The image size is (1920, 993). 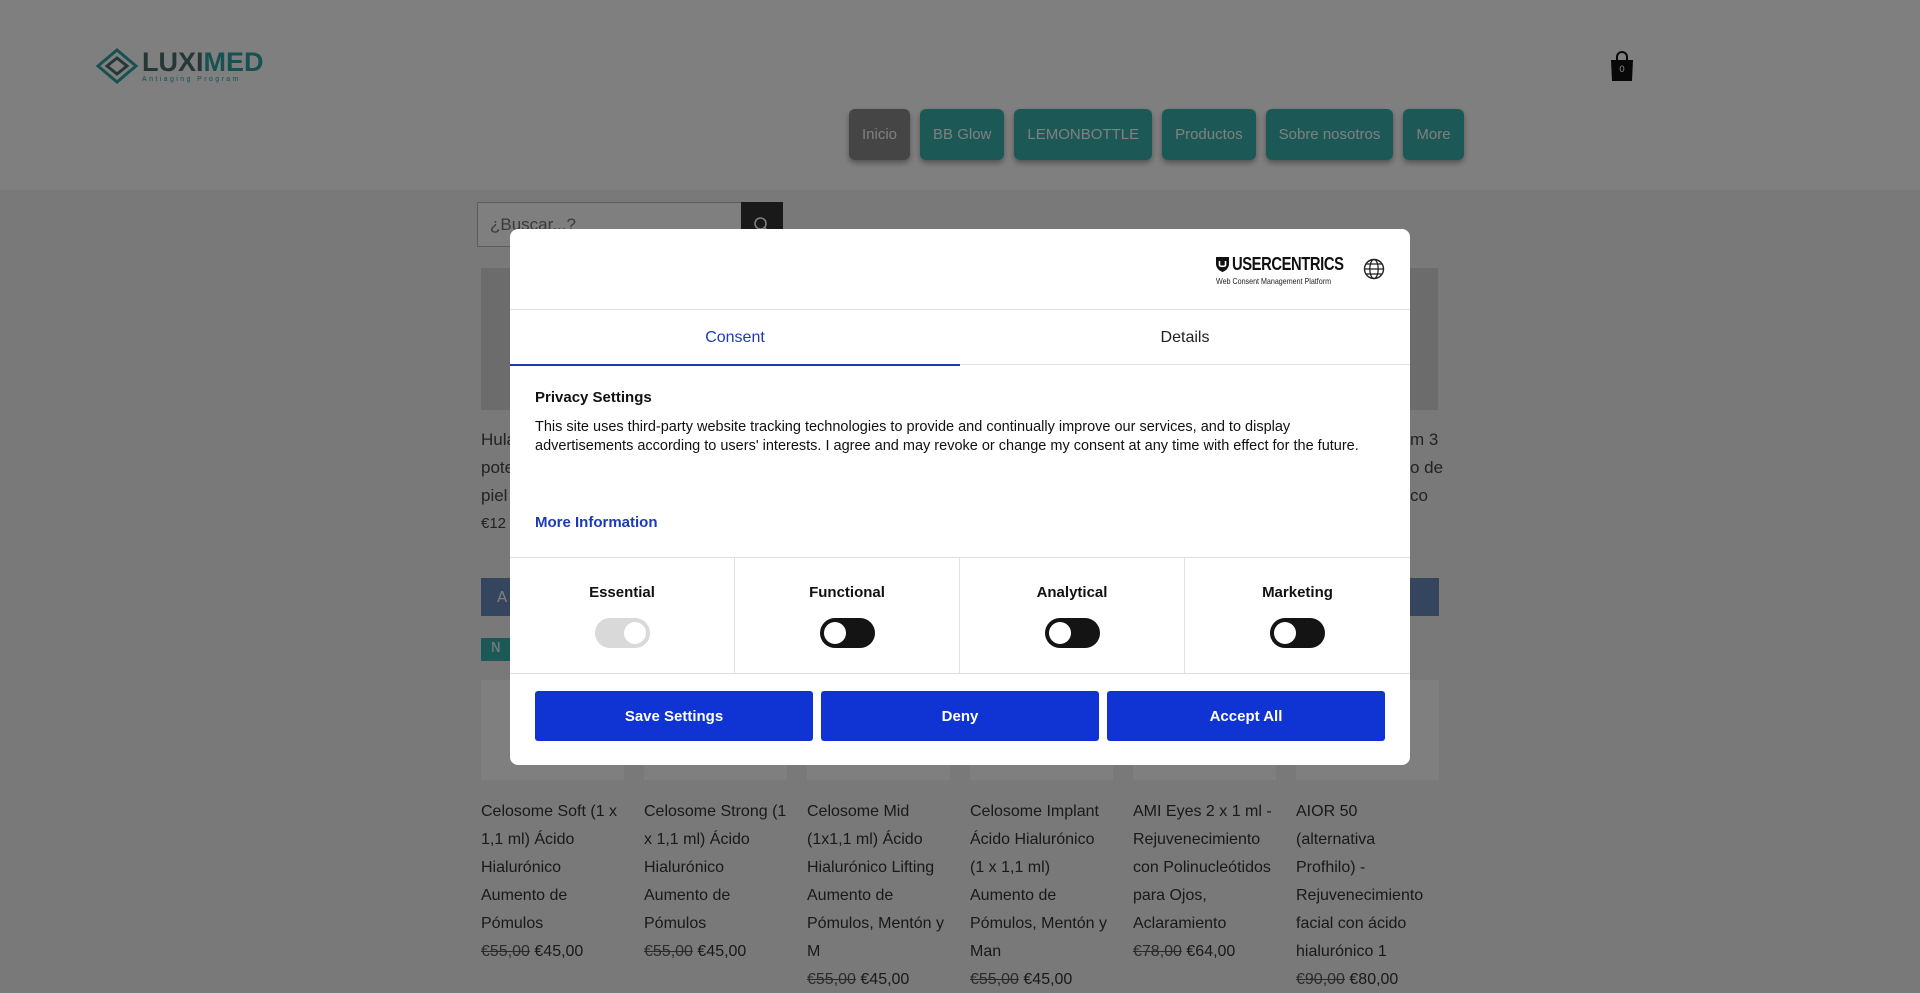 What do you see at coordinates (674, 716) in the screenshot?
I see `save-settings-button: Save Settings` at bounding box center [674, 716].